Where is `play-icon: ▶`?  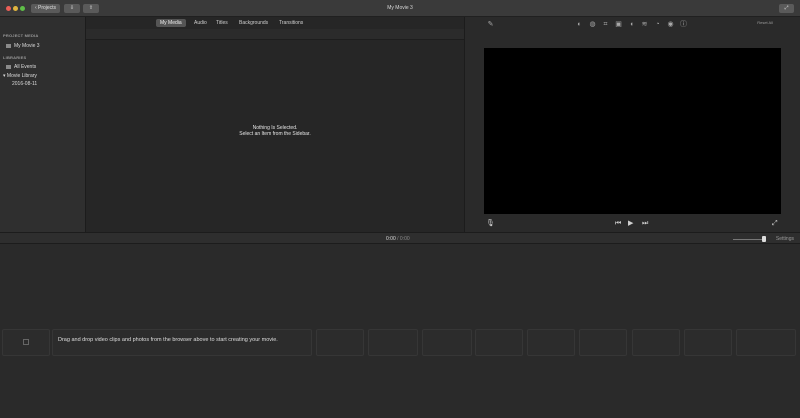
play-icon: ▶ is located at coordinates (630, 224).